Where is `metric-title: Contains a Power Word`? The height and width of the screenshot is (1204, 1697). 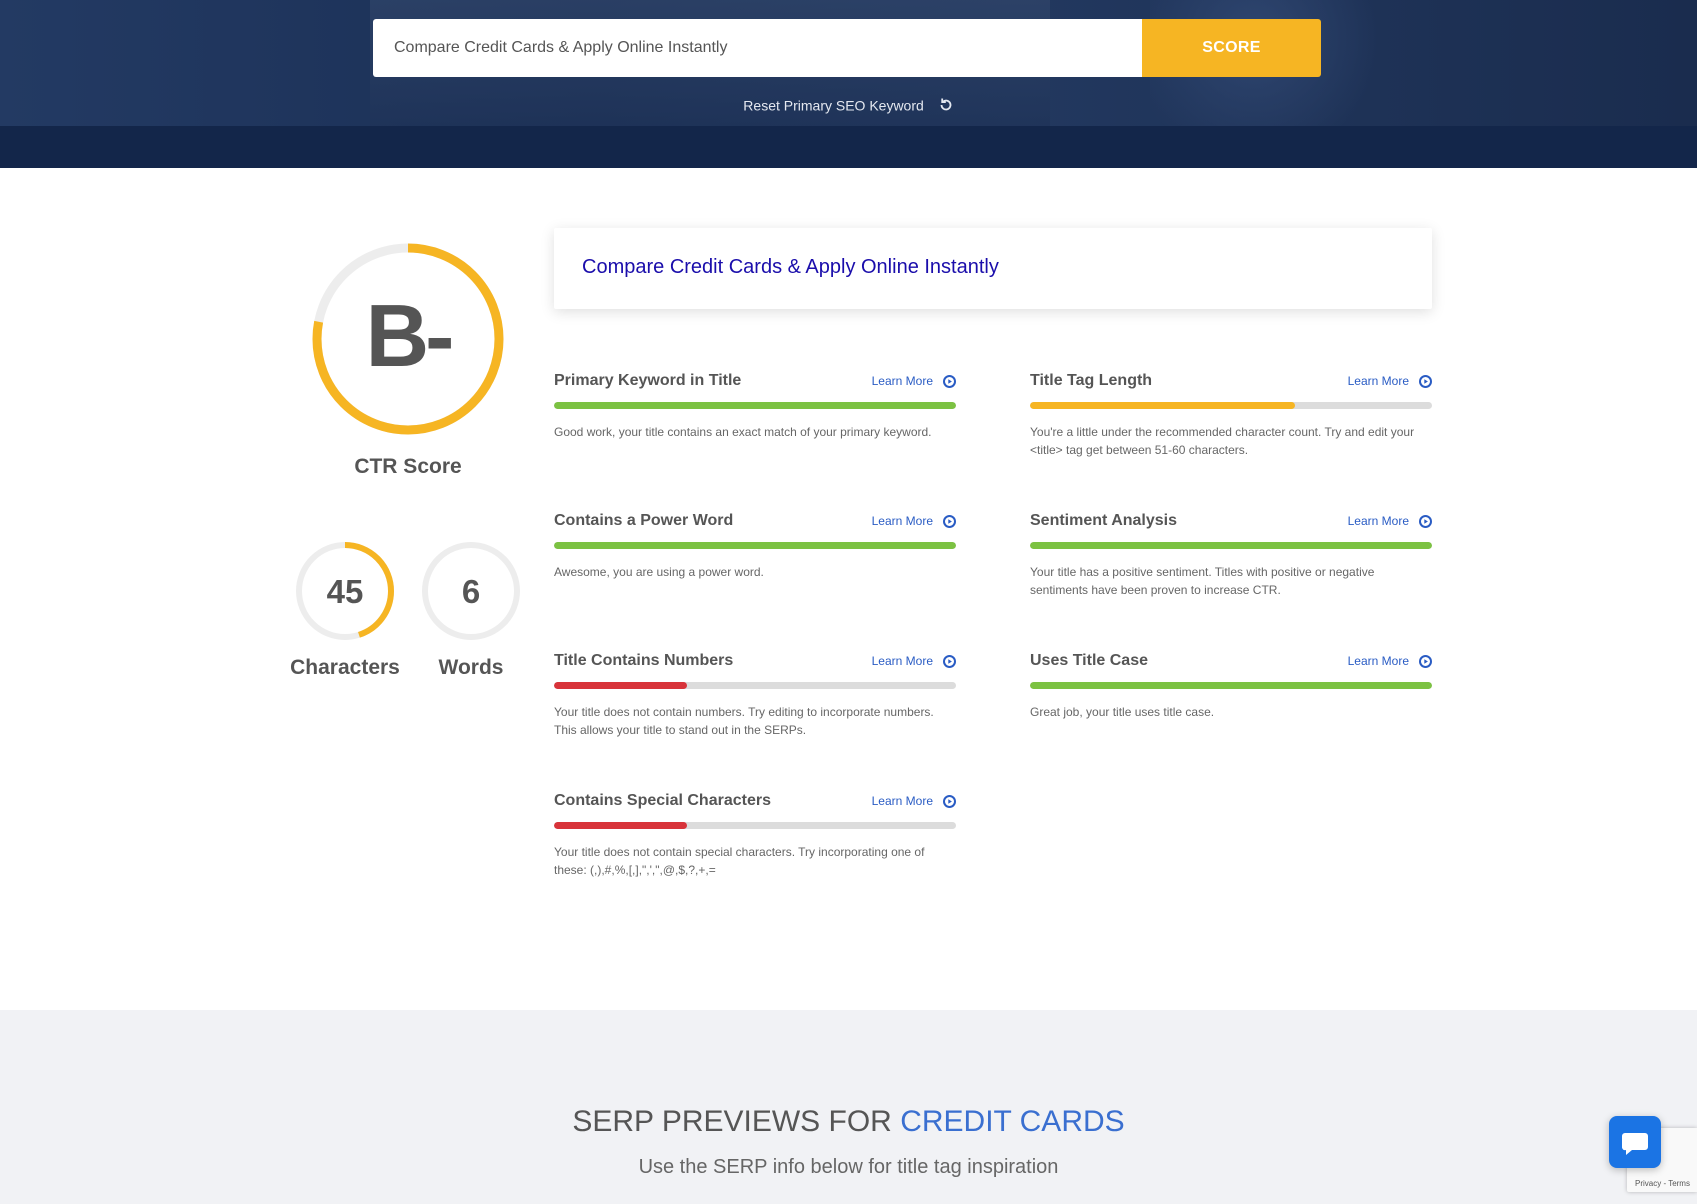
metric-title: Contains a Power Word is located at coordinates (644, 520).